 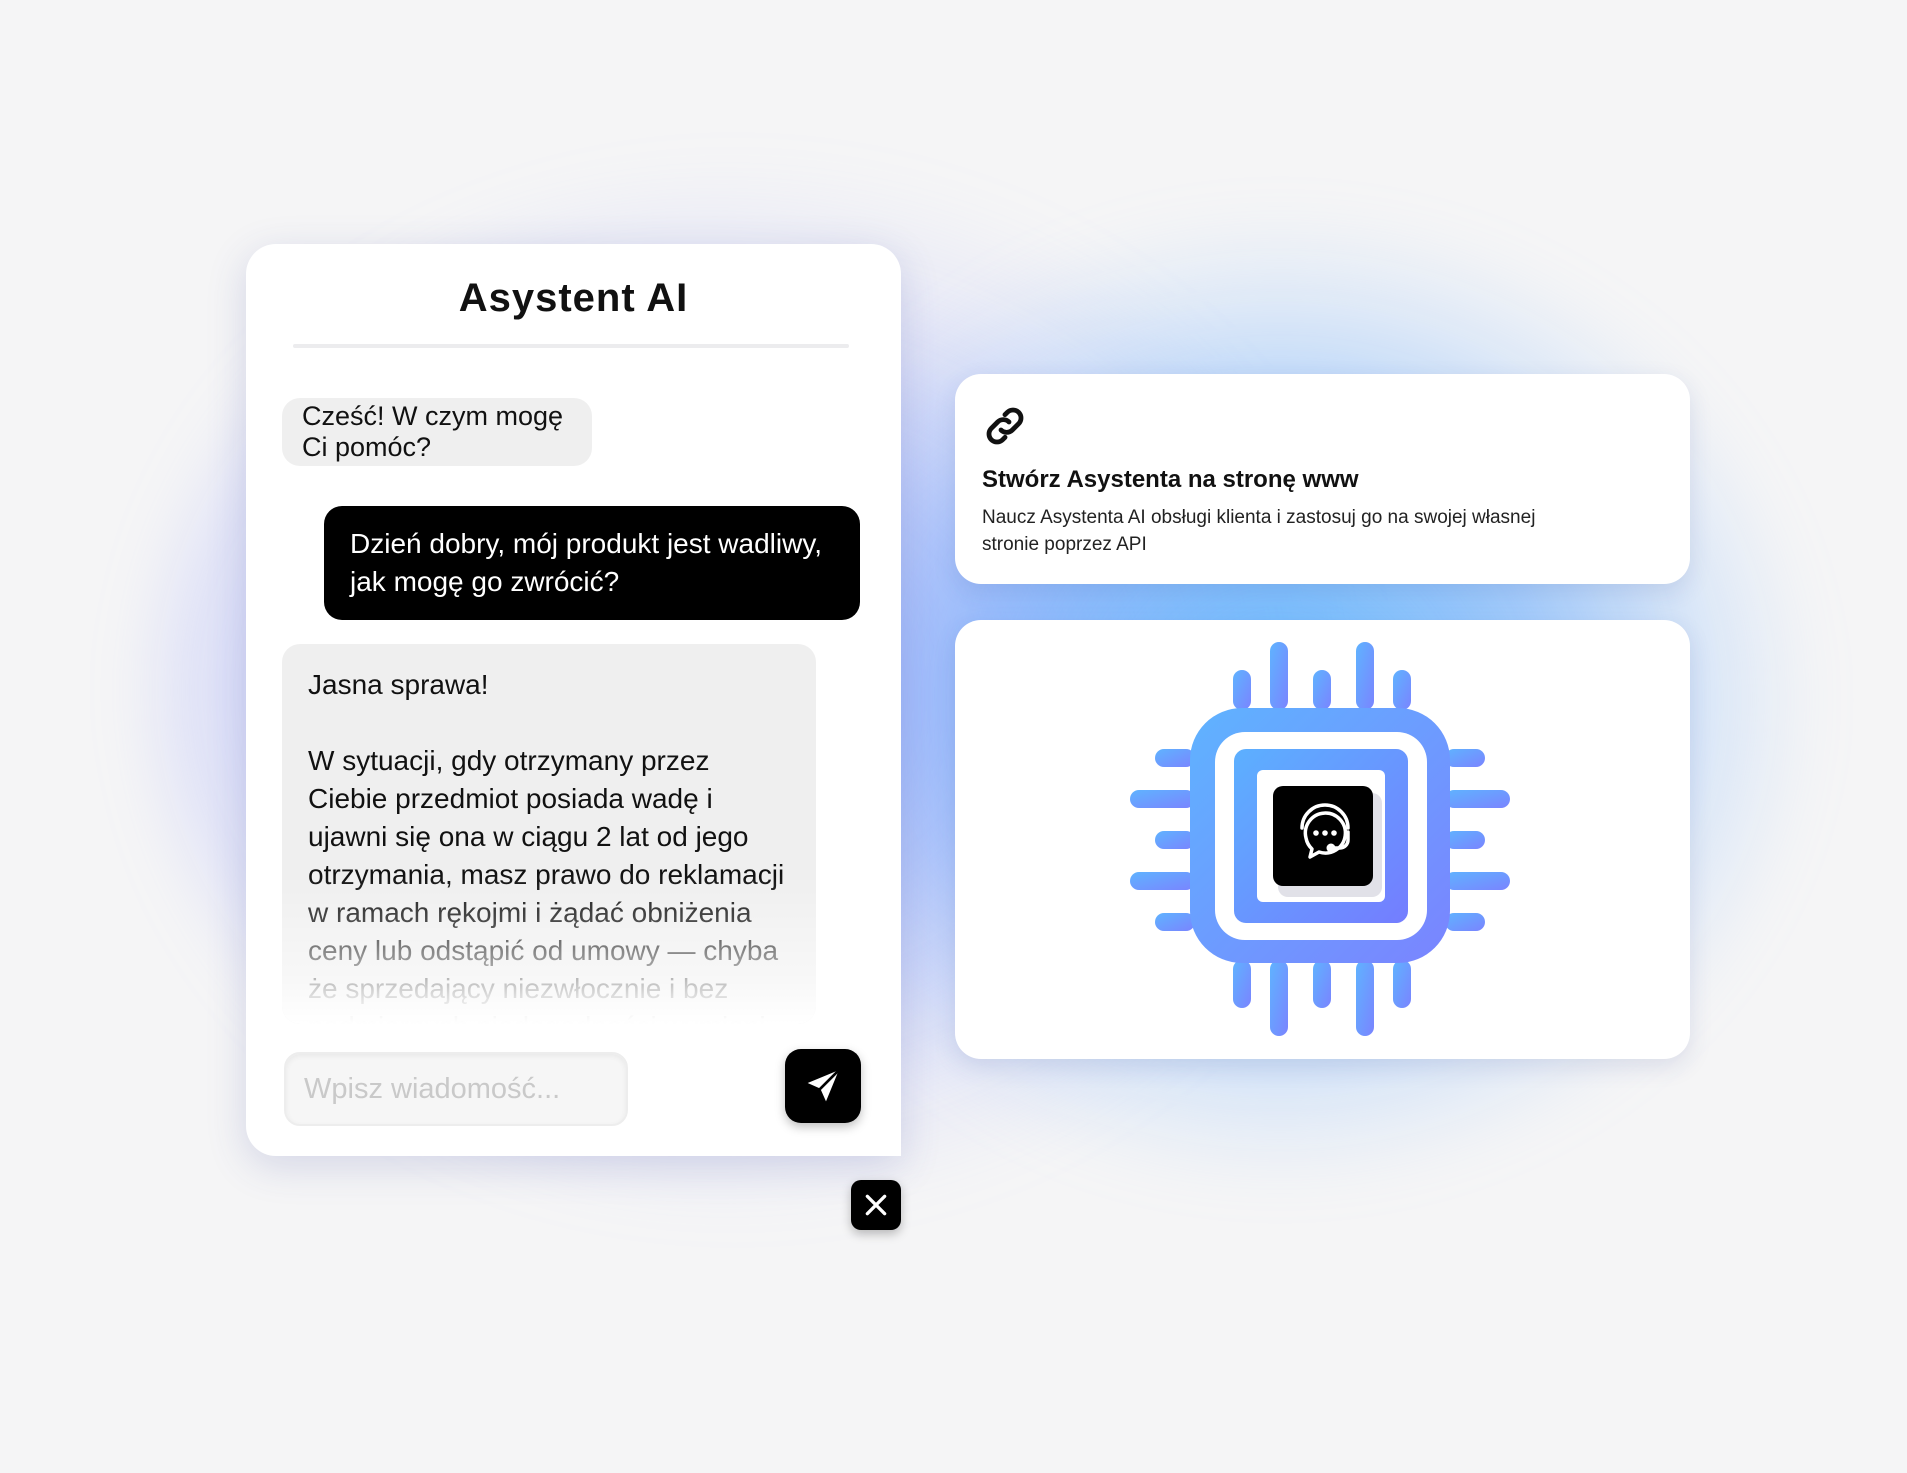 I want to click on message-input, so click(x=456, y=1089).